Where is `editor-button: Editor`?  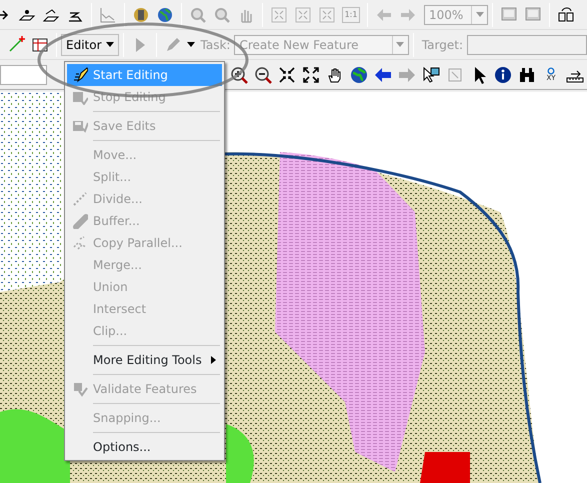
editor-button: Editor is located at coordinates (90, 45).